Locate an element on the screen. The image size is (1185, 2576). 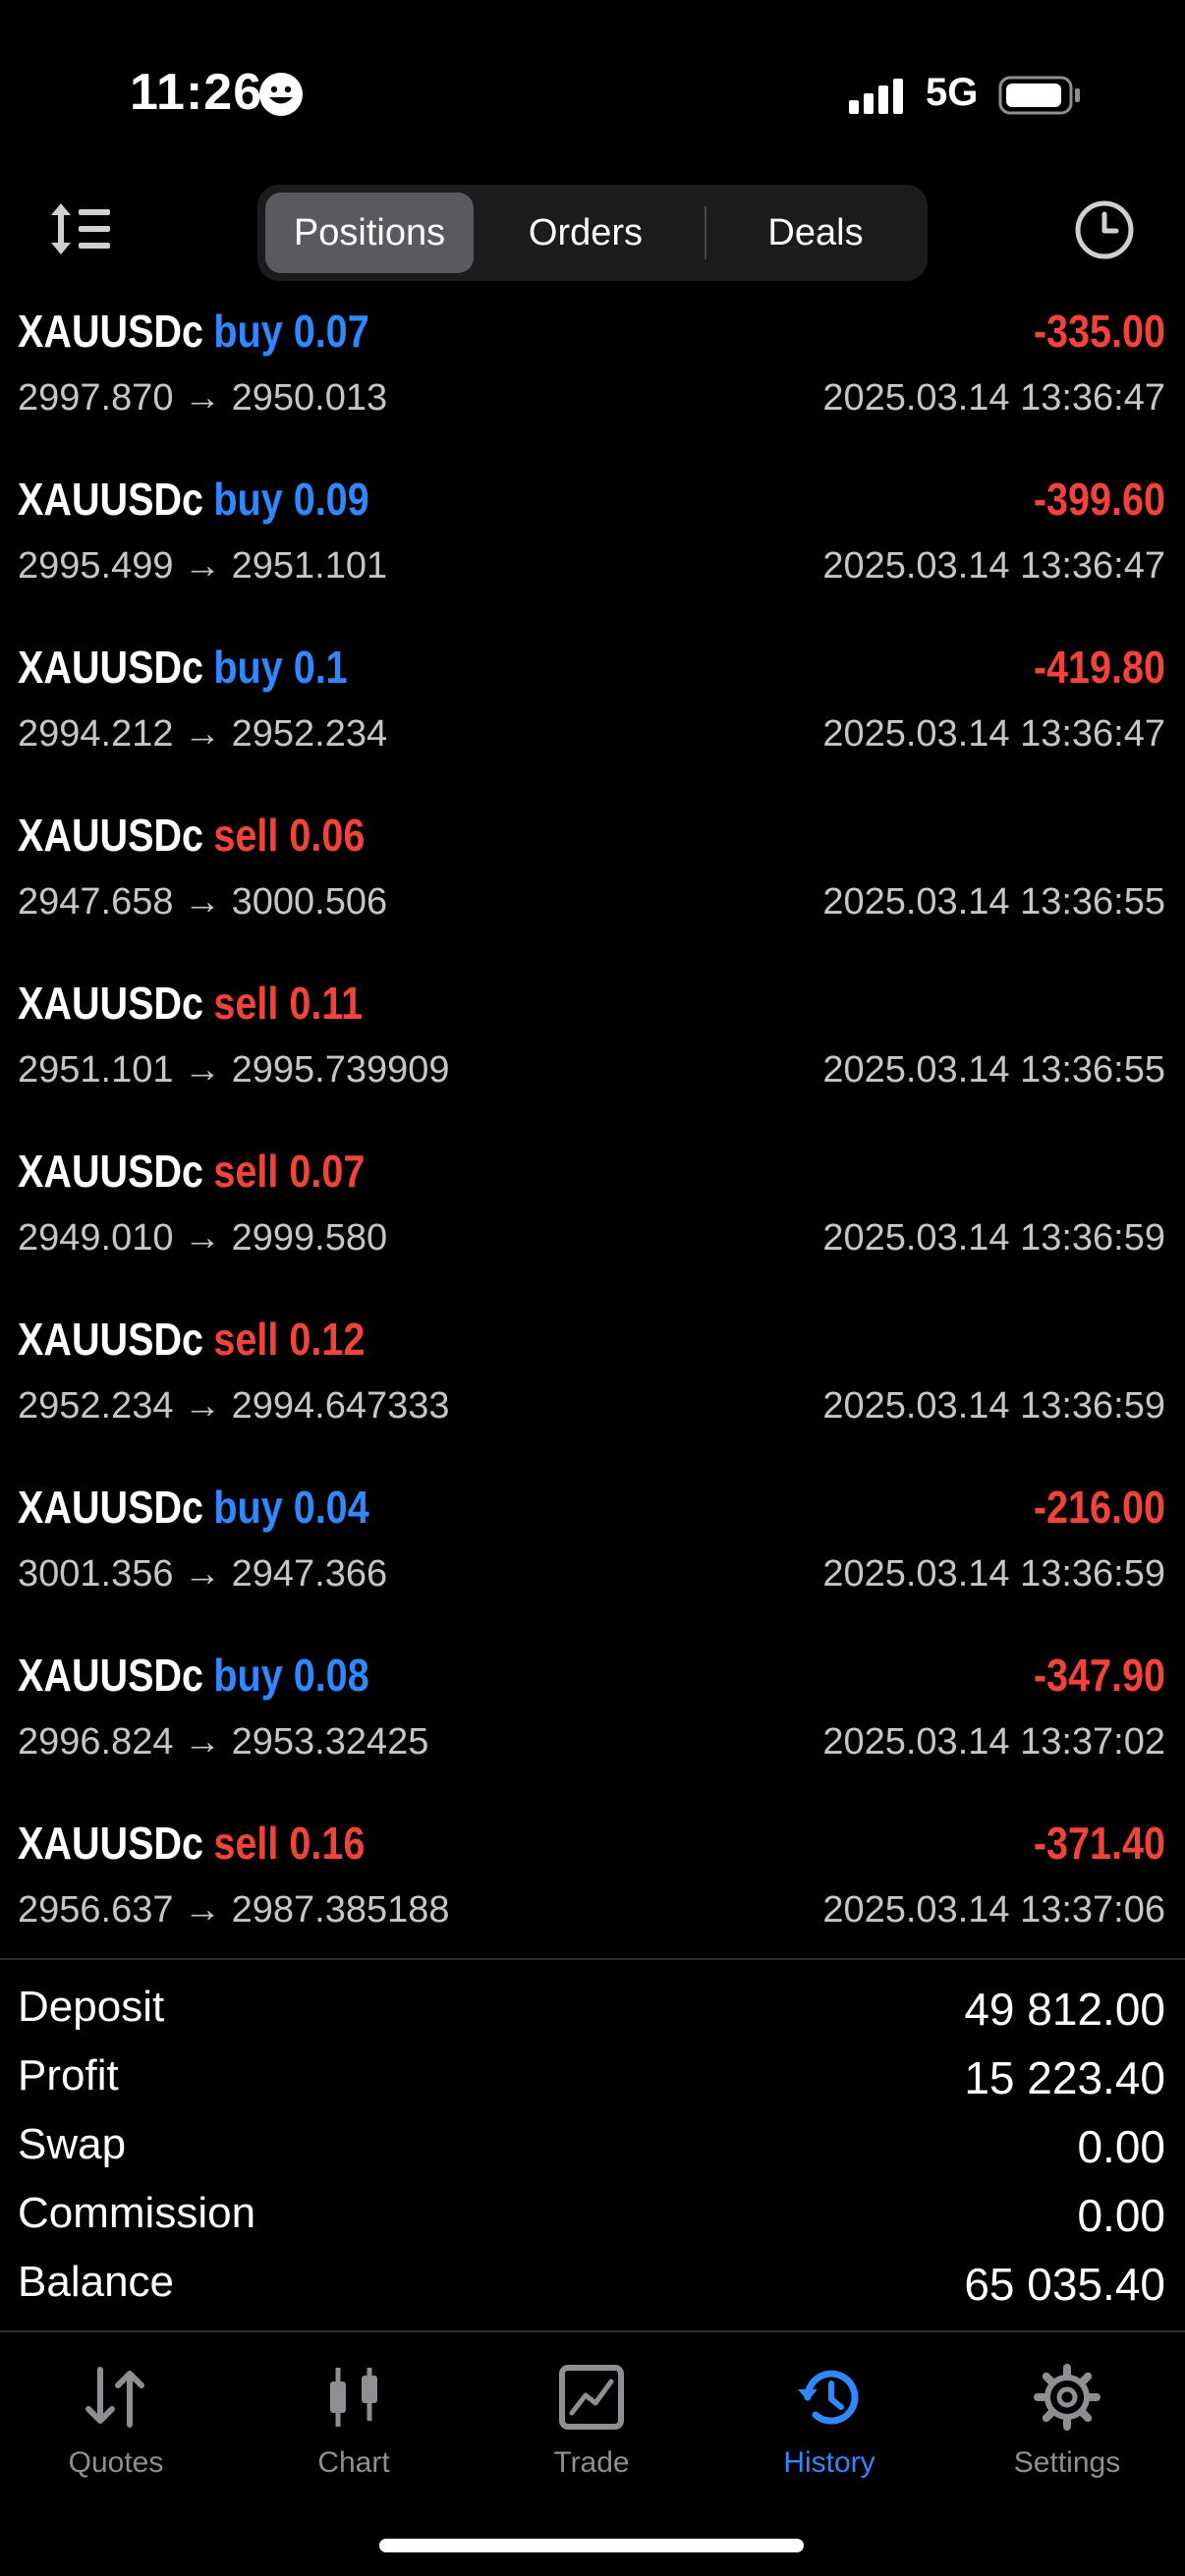
summary-row-profit: Profit 15 223.40 is located at coordinates (592, 2078).